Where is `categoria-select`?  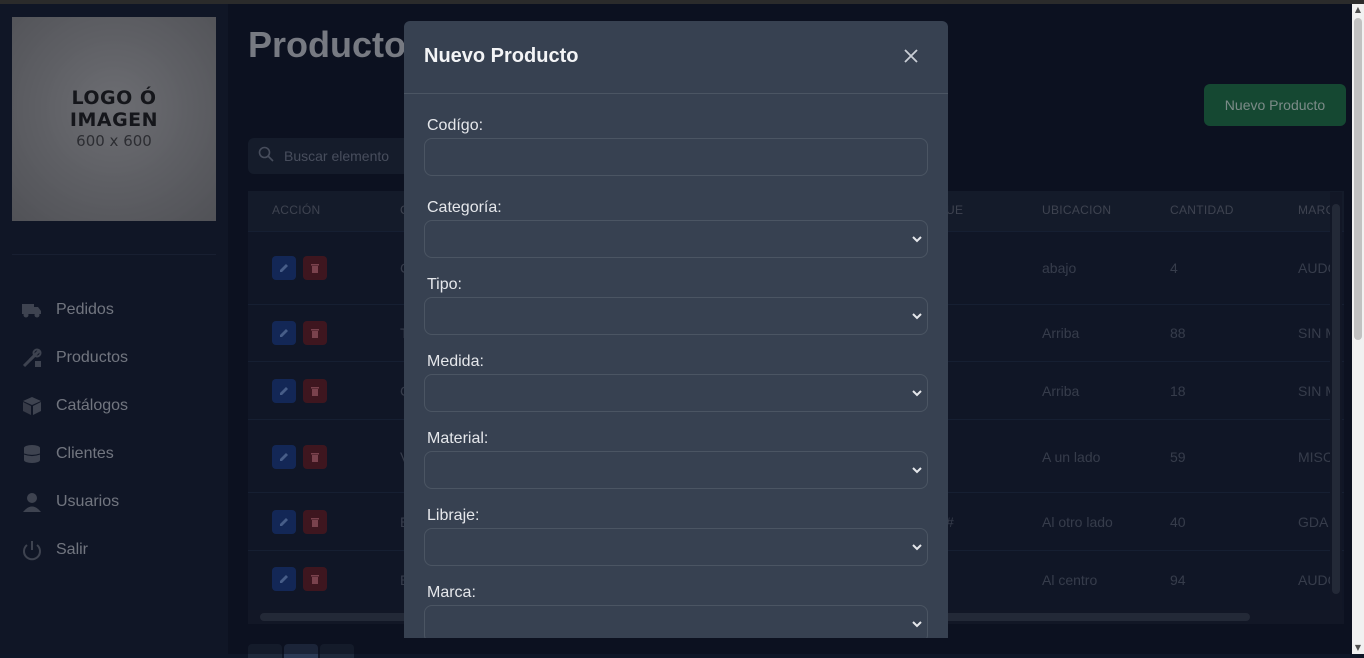
categoria-select is located at coordinates (676, 239).